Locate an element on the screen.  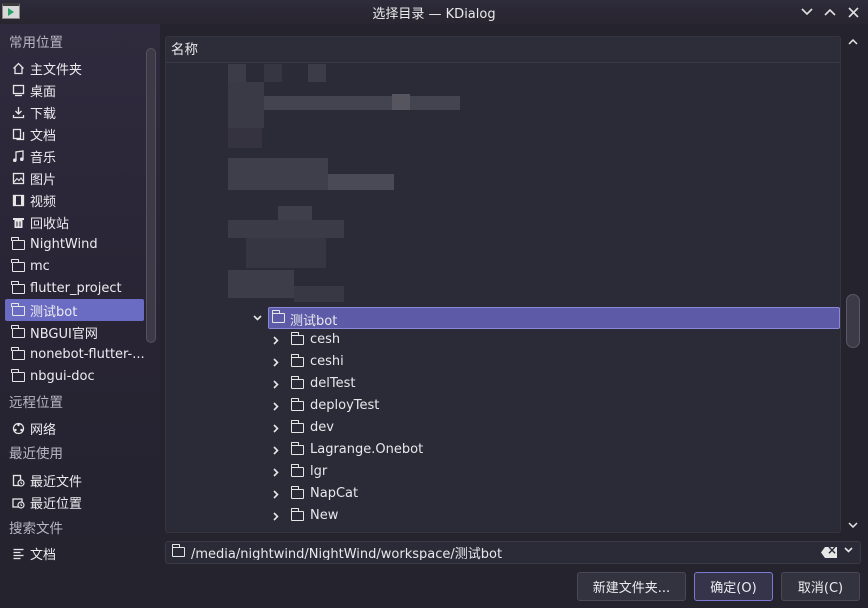
section-search: 搜索文件 is located at coordinates (36, 529).